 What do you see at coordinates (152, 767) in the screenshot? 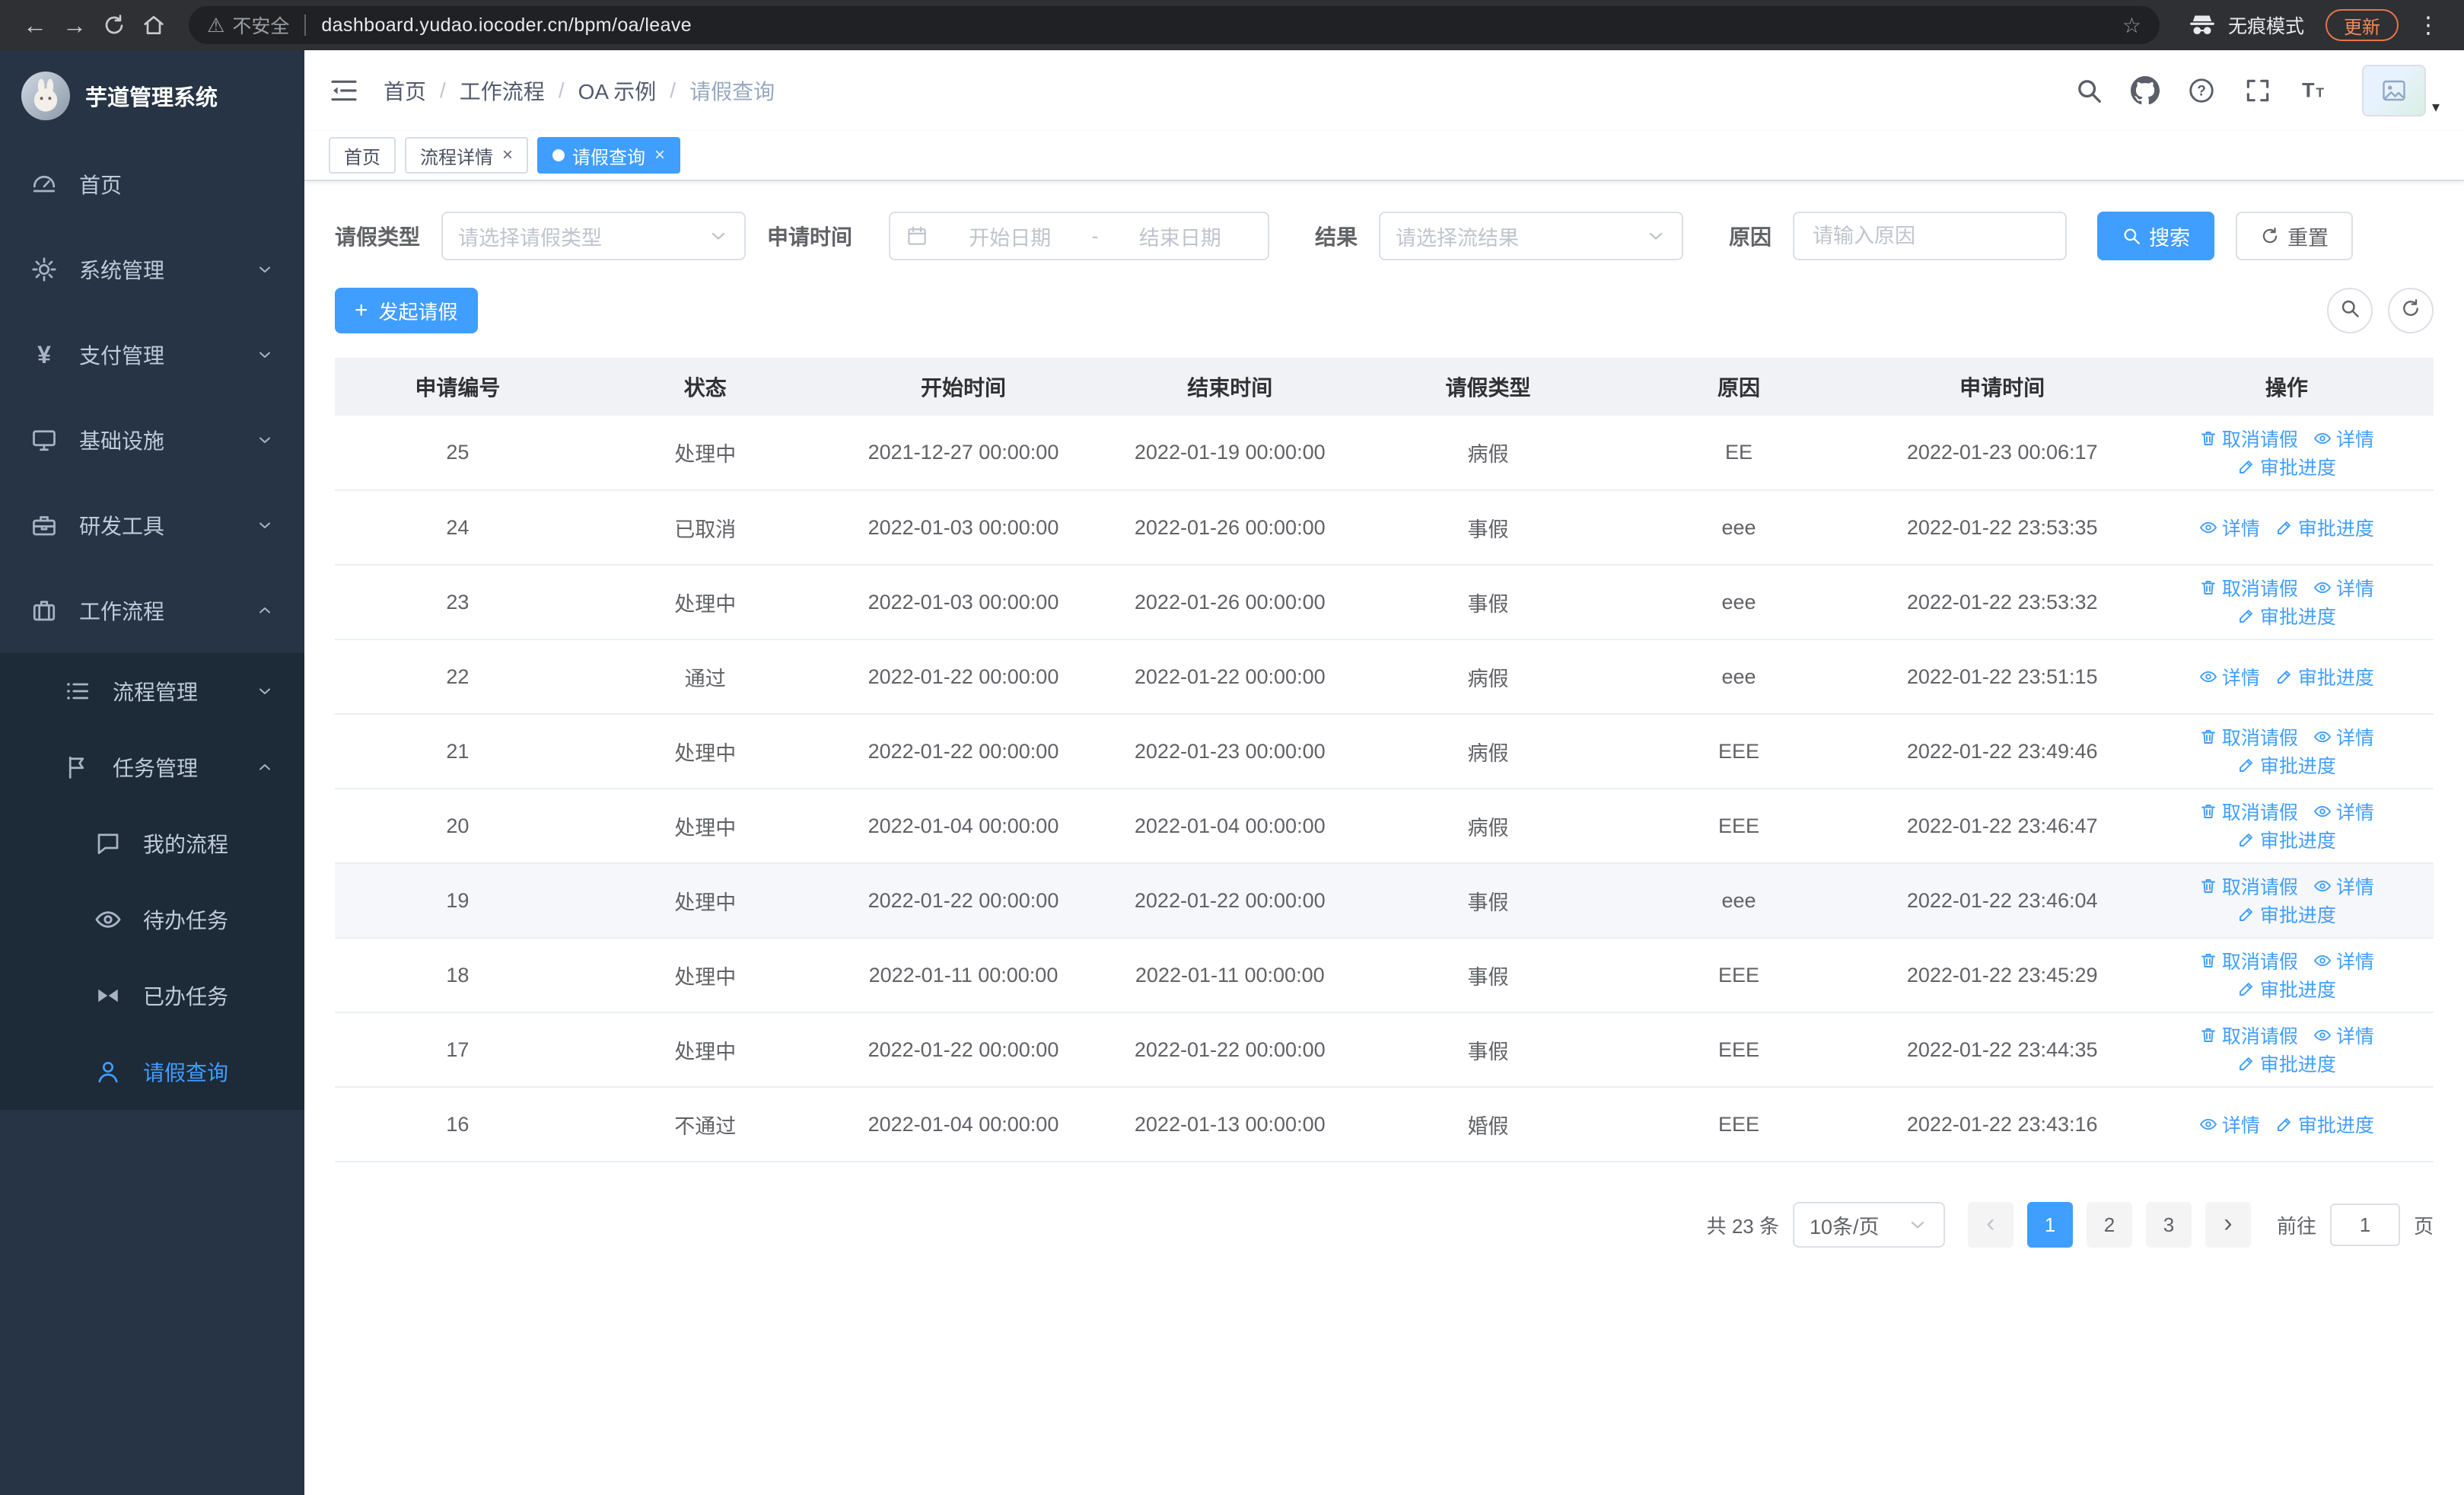
I see `sidebar-item-task-mgmt: 任务管理` at bounding box center [152, 767].